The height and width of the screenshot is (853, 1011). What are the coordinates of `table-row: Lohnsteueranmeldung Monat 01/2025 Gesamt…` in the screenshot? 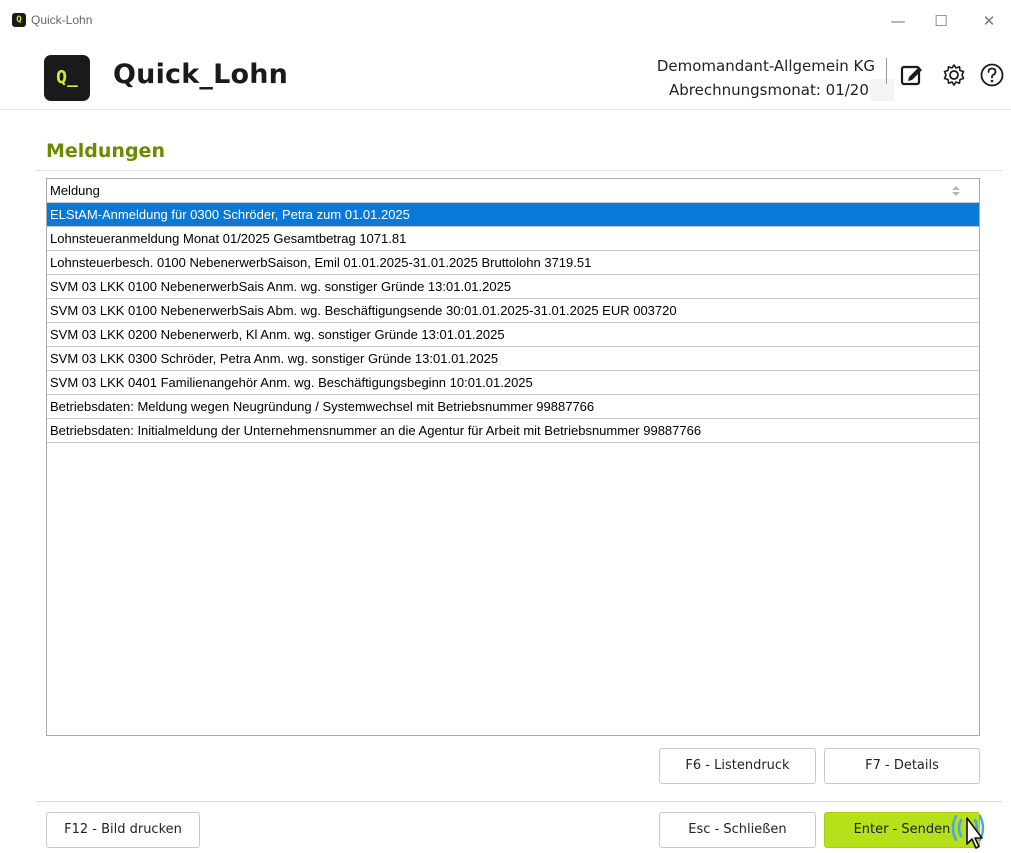 It's located at (513, 239).